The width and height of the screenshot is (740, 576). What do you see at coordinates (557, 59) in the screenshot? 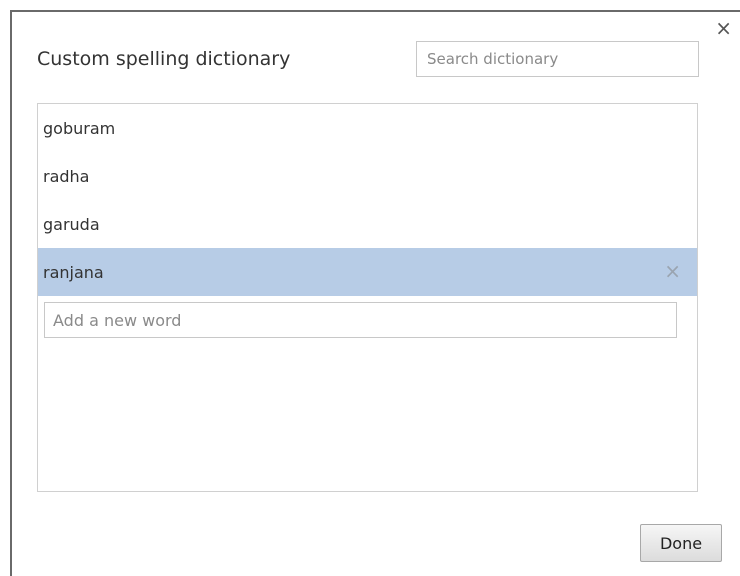
I see `search-dictionary-input` at bounding box center [557, 59].